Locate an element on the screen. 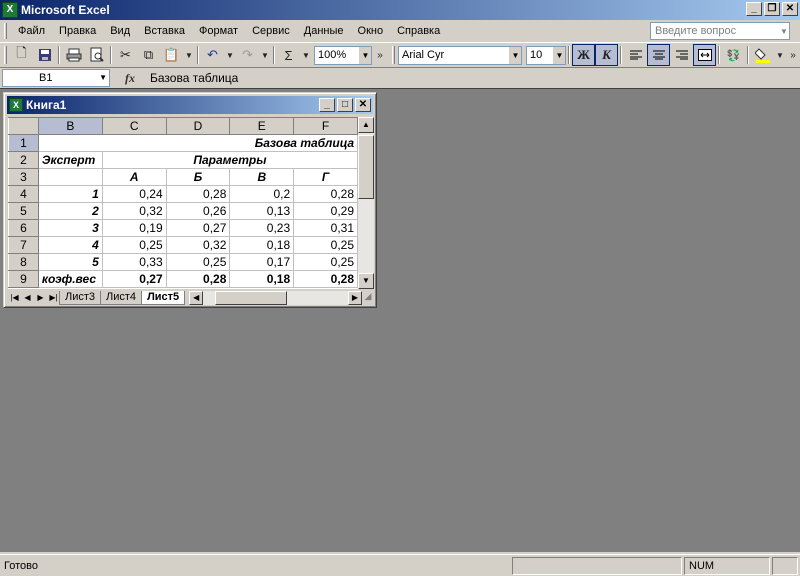  currency-icon: 💱 is located at coordinates (733, 55).